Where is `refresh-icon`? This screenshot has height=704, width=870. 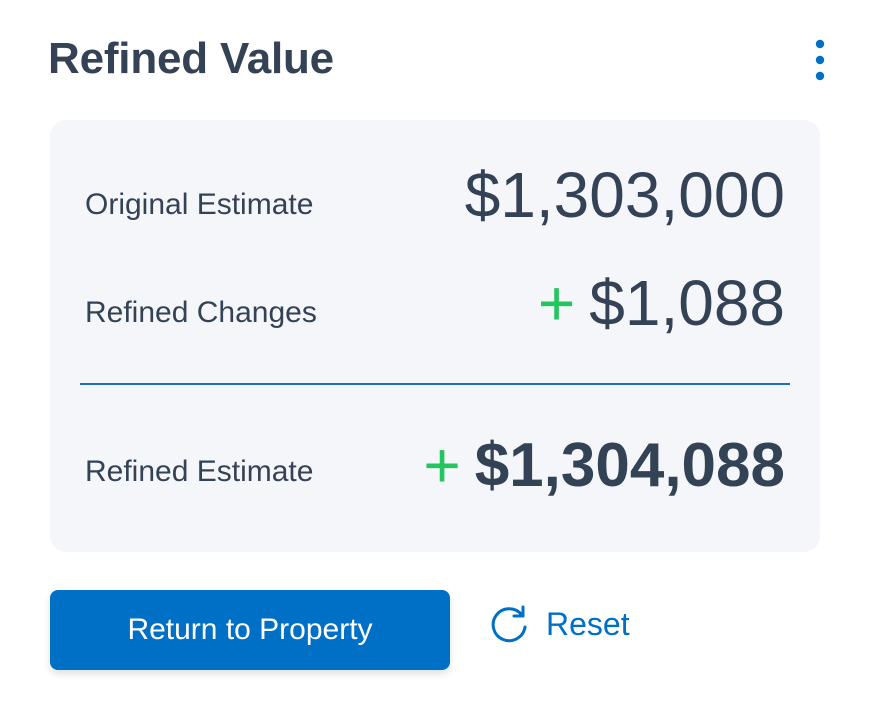
refresh-icon is located at coordinates (509, 624).